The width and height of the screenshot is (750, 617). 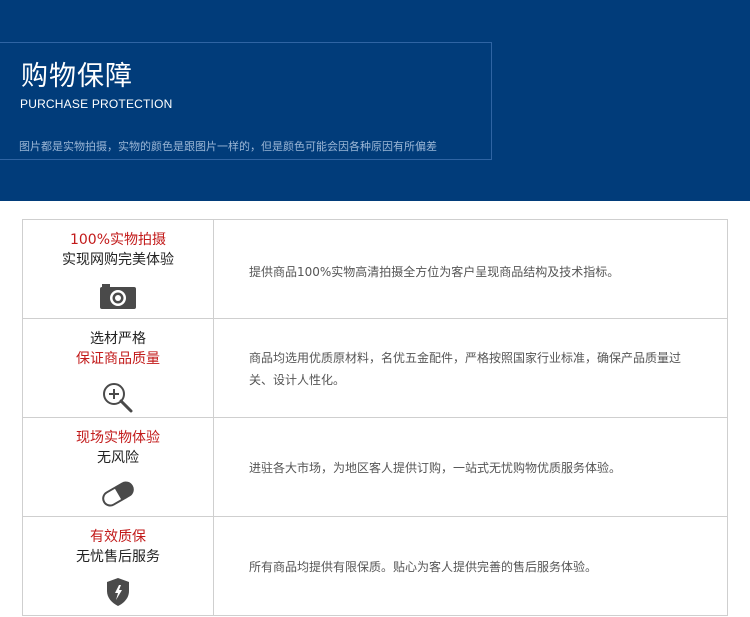 I want to click on camera-icon, so click(x=118, y=298).